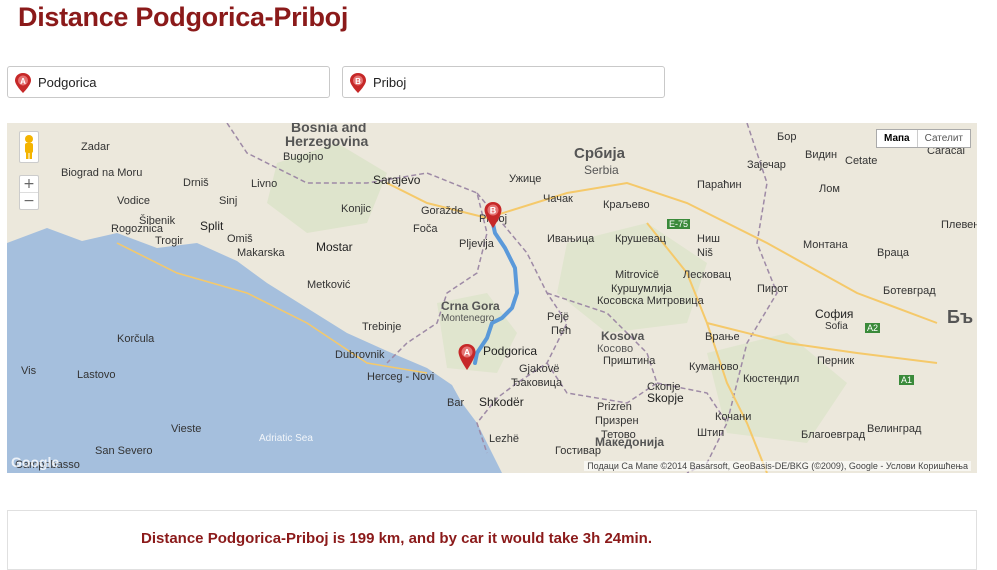 This screenshot has width=997, height=570. I want to click on label-leskovac: Лесковац, so click(707, 275).